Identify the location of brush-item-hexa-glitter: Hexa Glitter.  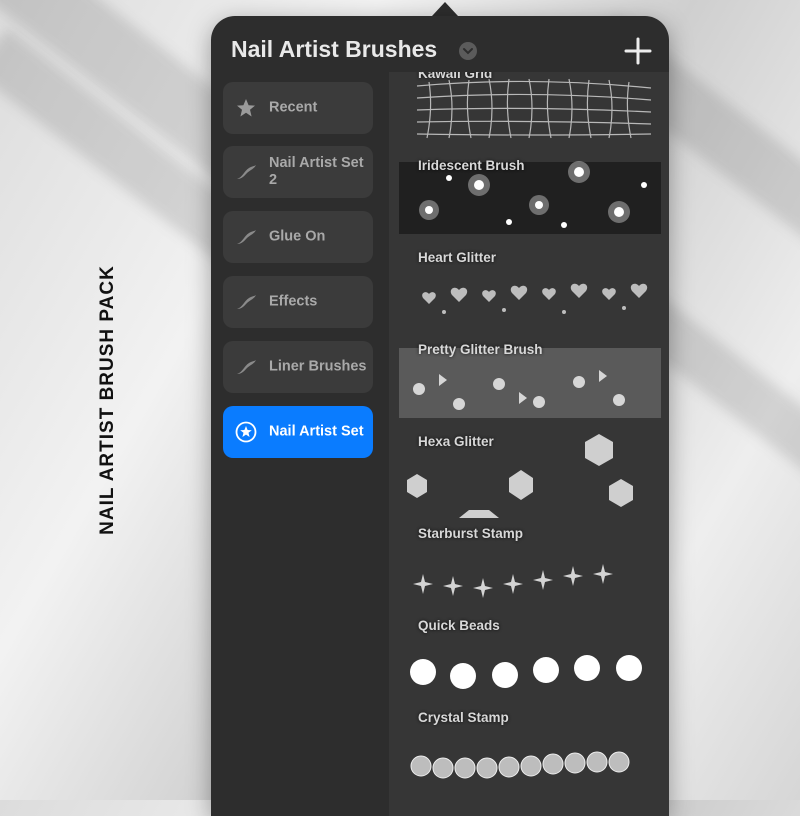
(529, 472).